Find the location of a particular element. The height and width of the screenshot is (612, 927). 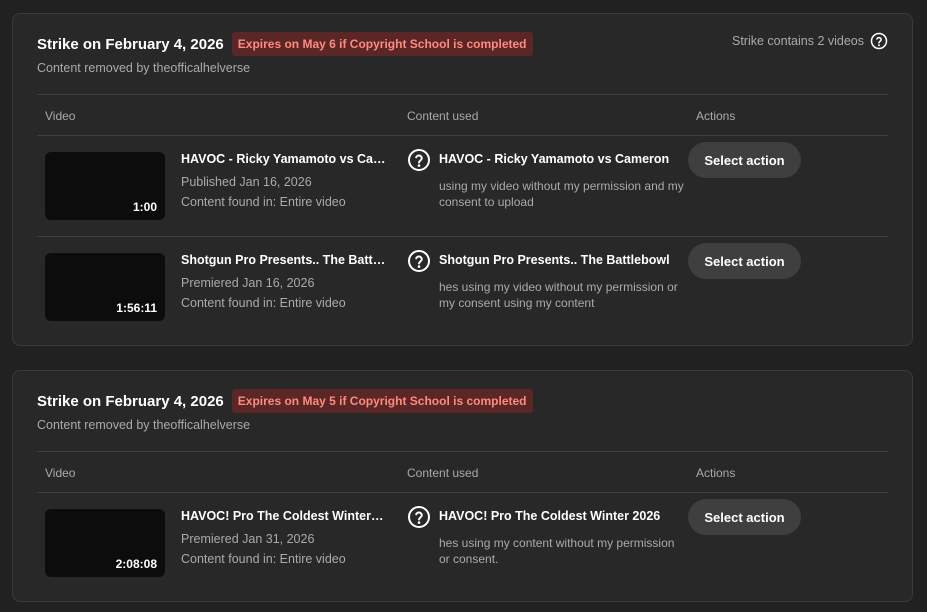

strike-video-count: Strike contains 2 videos is located at coordinates (810, 41).